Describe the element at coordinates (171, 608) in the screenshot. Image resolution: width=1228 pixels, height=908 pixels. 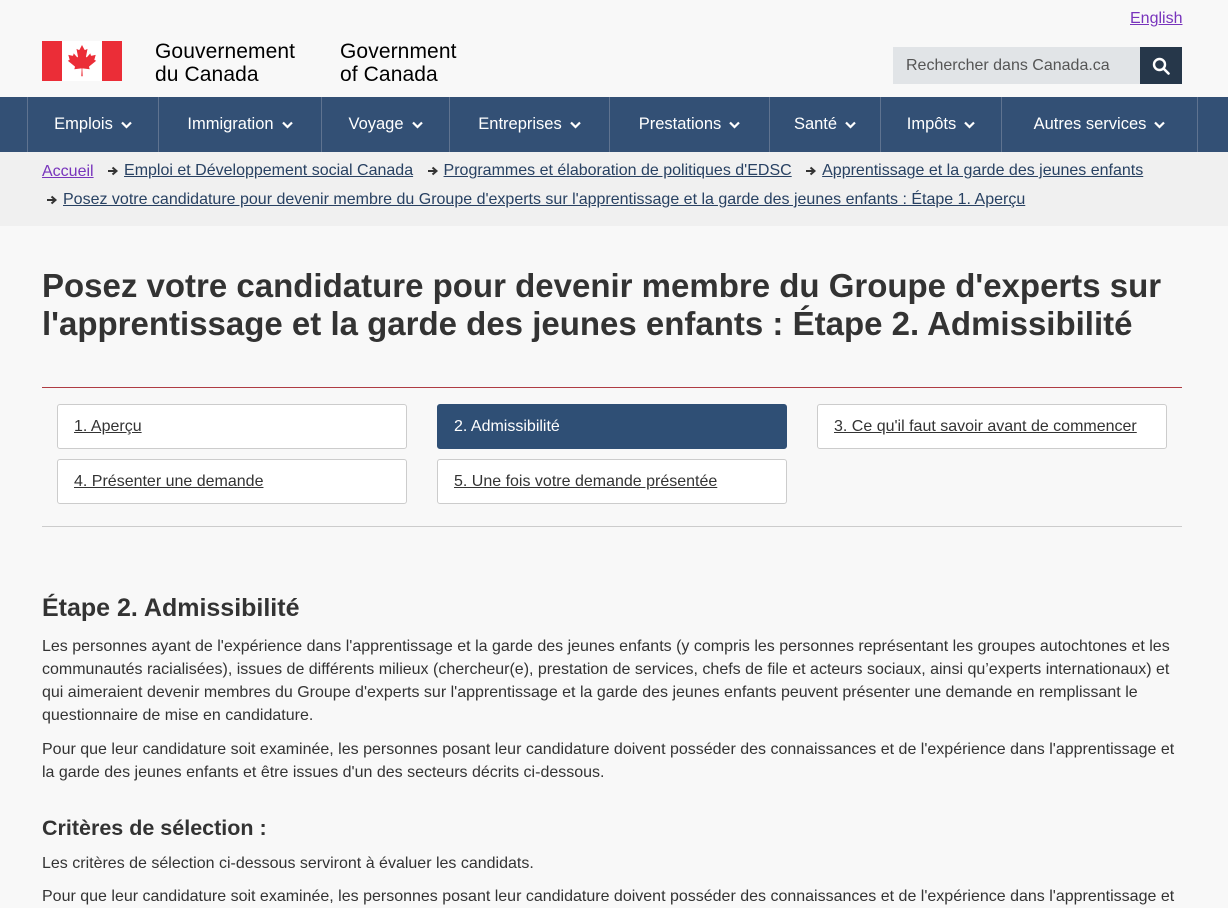
I see `section-heading: Étape 2. Admissibilité` at that location.